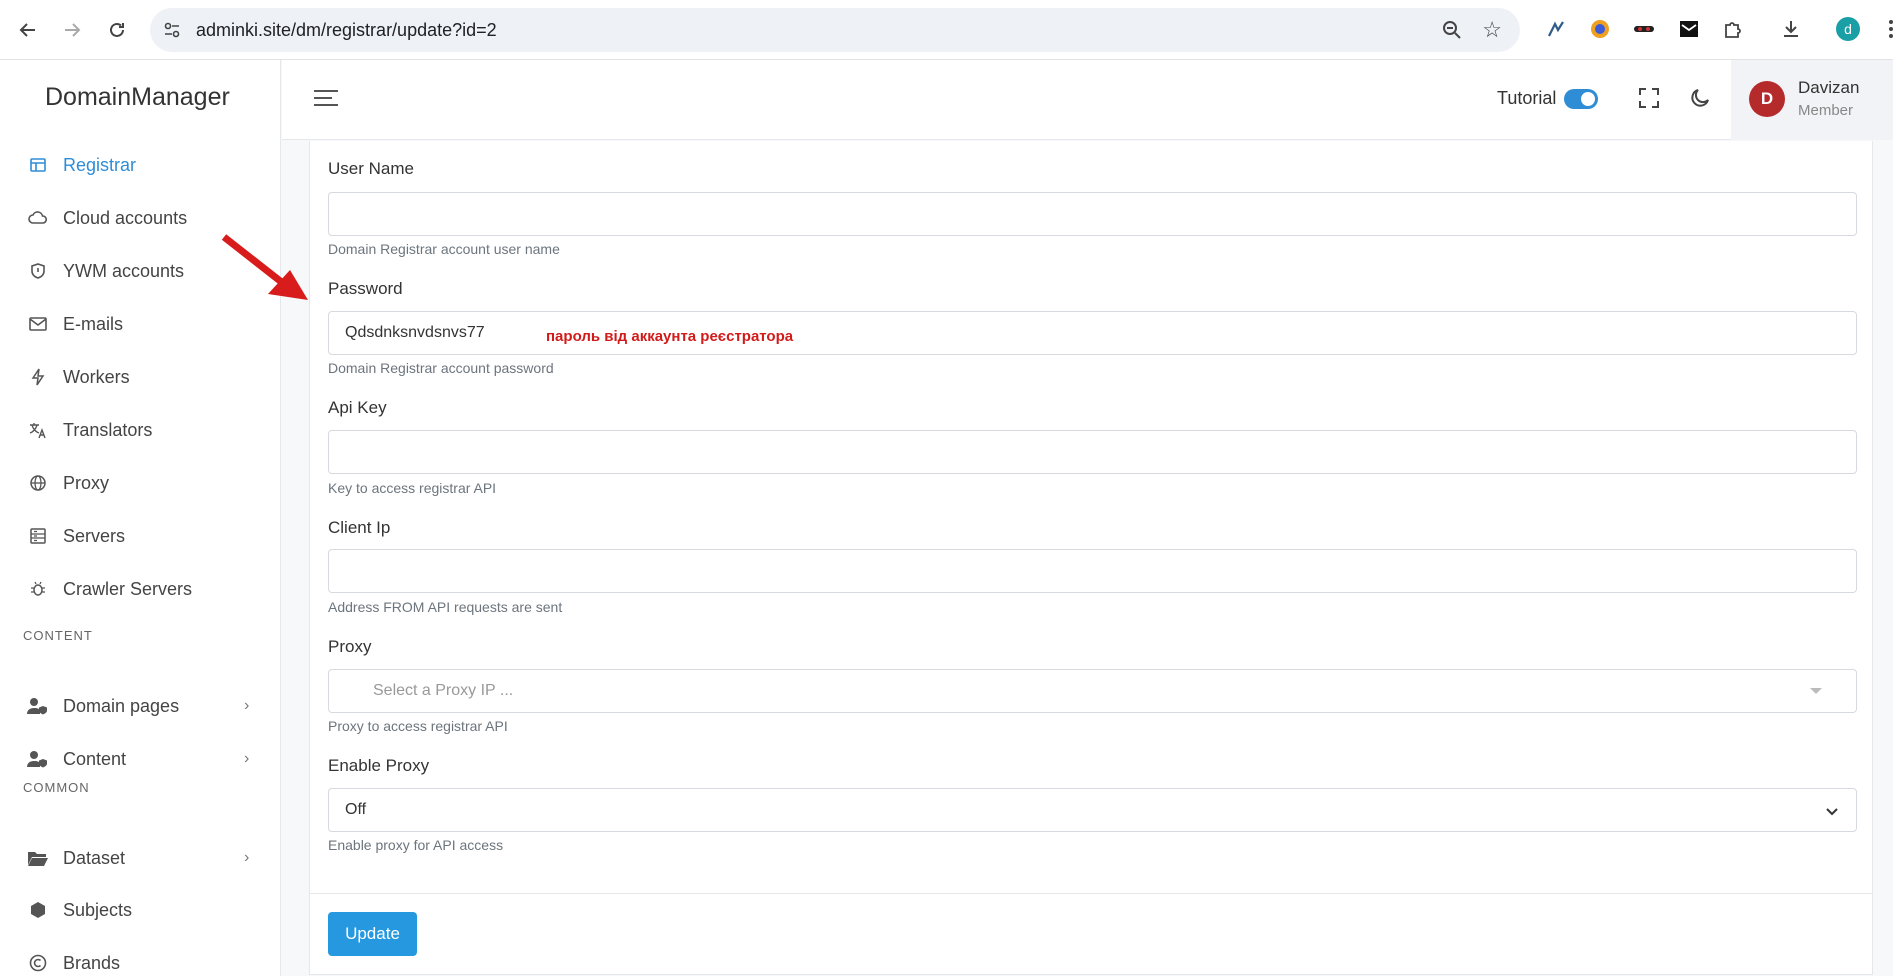  I want to click on user-menu: D Davizan Member, so click(1812, 100).